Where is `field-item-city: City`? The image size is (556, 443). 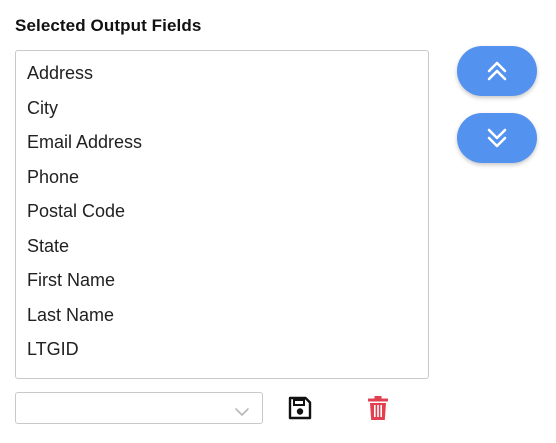
field-item-city: City is located at coordinates (222, 114).